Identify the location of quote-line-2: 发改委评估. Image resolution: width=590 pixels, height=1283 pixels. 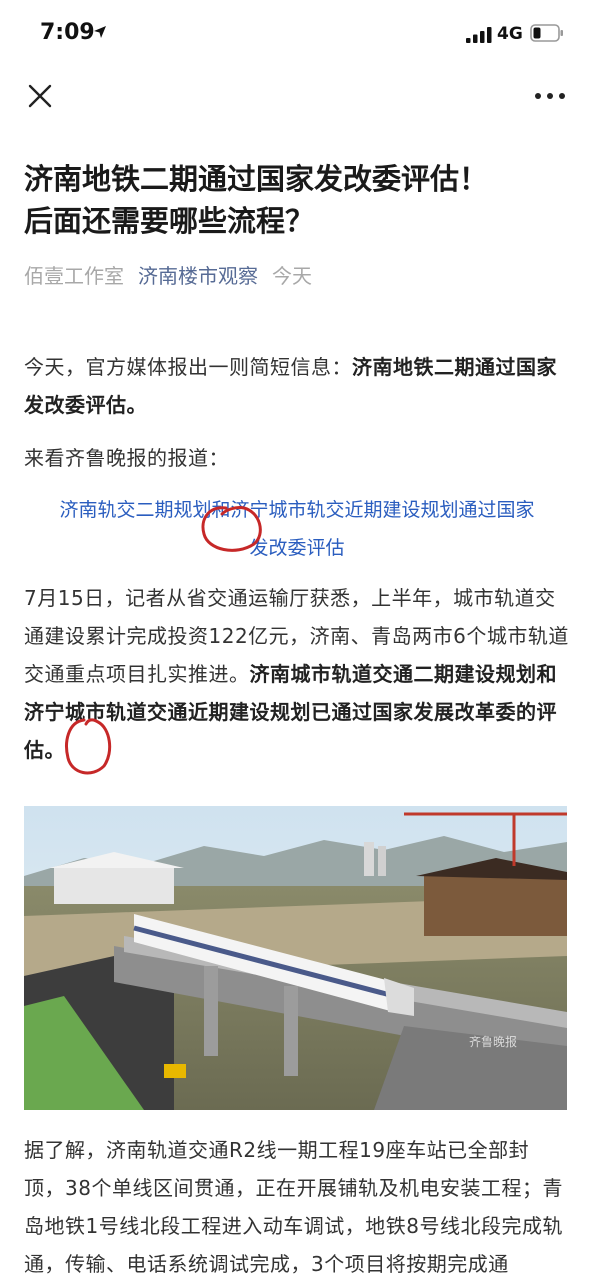
(297, 548).